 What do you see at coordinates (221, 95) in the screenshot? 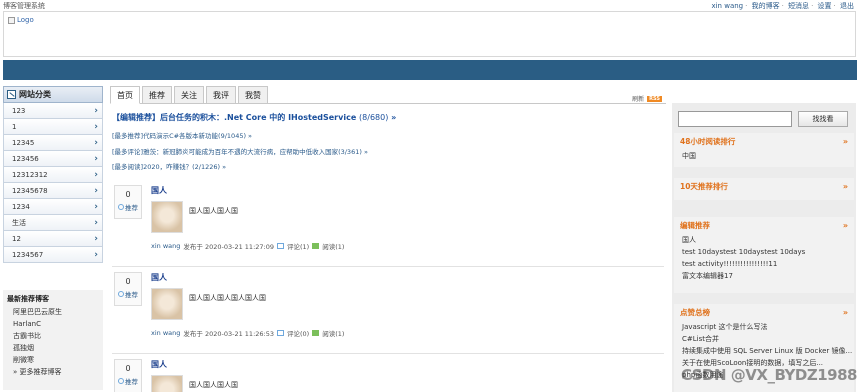
I see `tab-my-comments: 我评` at bounding box center [221, 95].